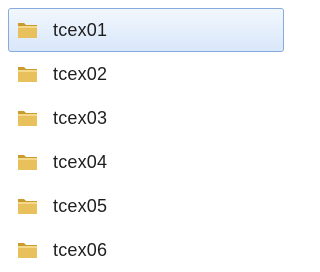 This screenshot has width=320, height=272. What do you see at coordinates (146, 30) in the screenshot?
I see `folder-item-tcex01: tcex01` at bounding box center [146, 30].